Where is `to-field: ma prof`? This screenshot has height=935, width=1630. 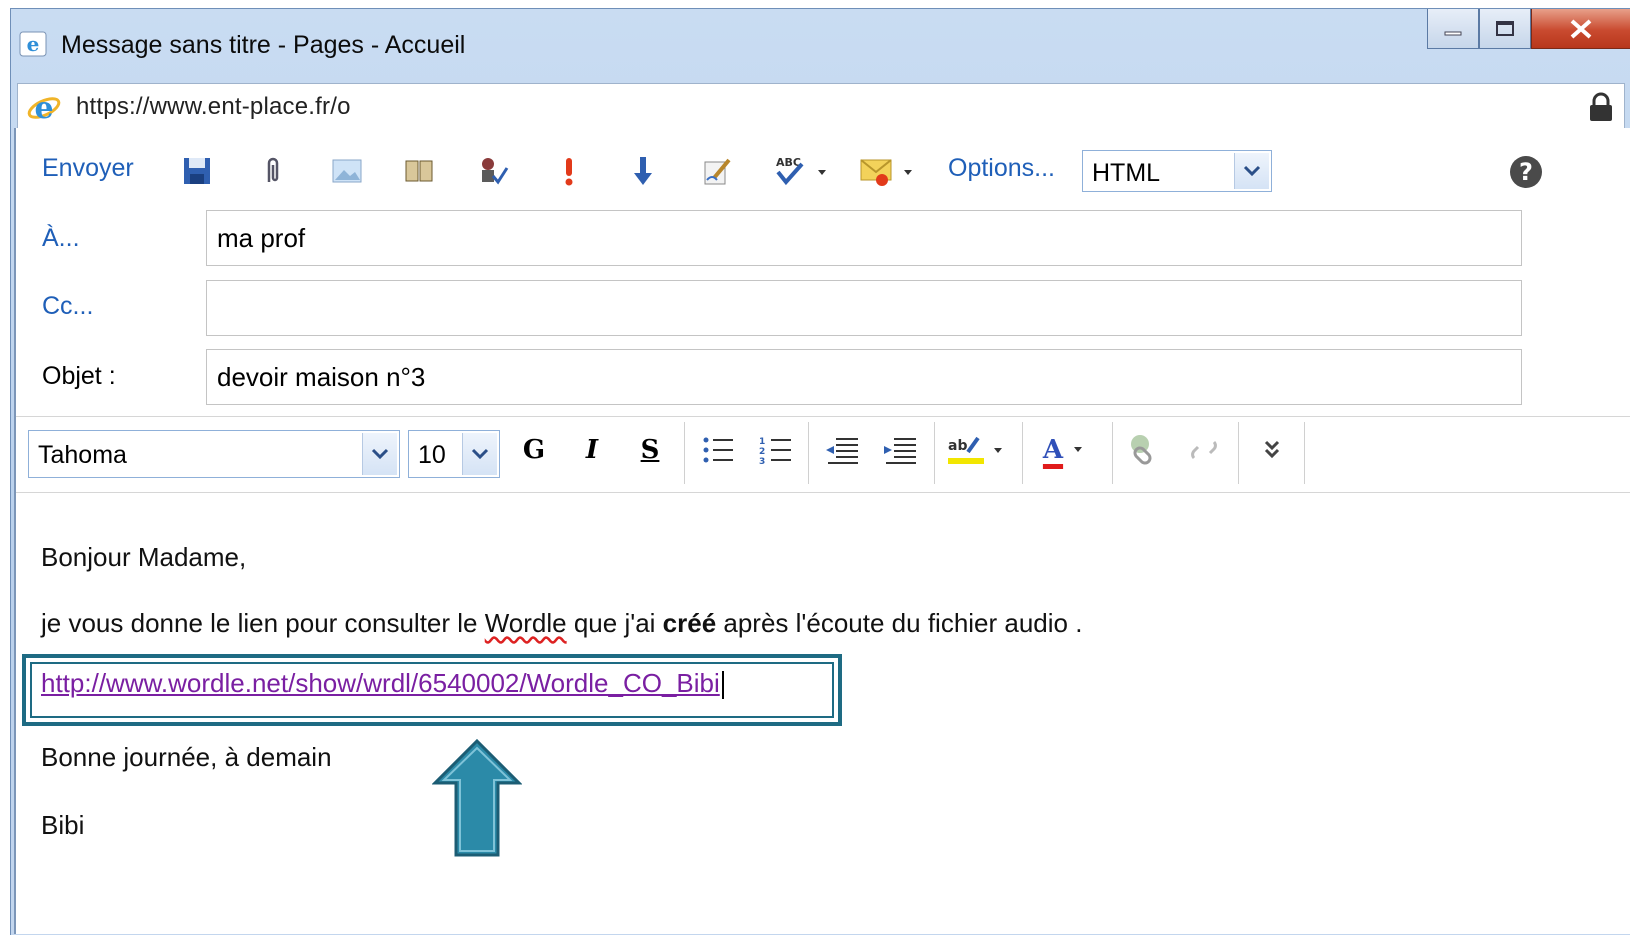
to-field: ma prof is located at coordinates (864, 238).